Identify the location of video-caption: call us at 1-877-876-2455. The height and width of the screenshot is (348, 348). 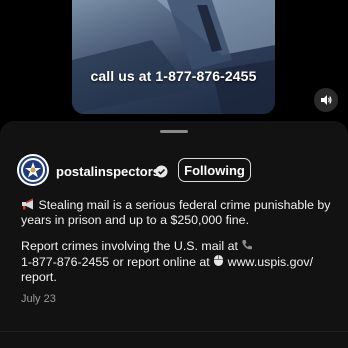
(173, 76).